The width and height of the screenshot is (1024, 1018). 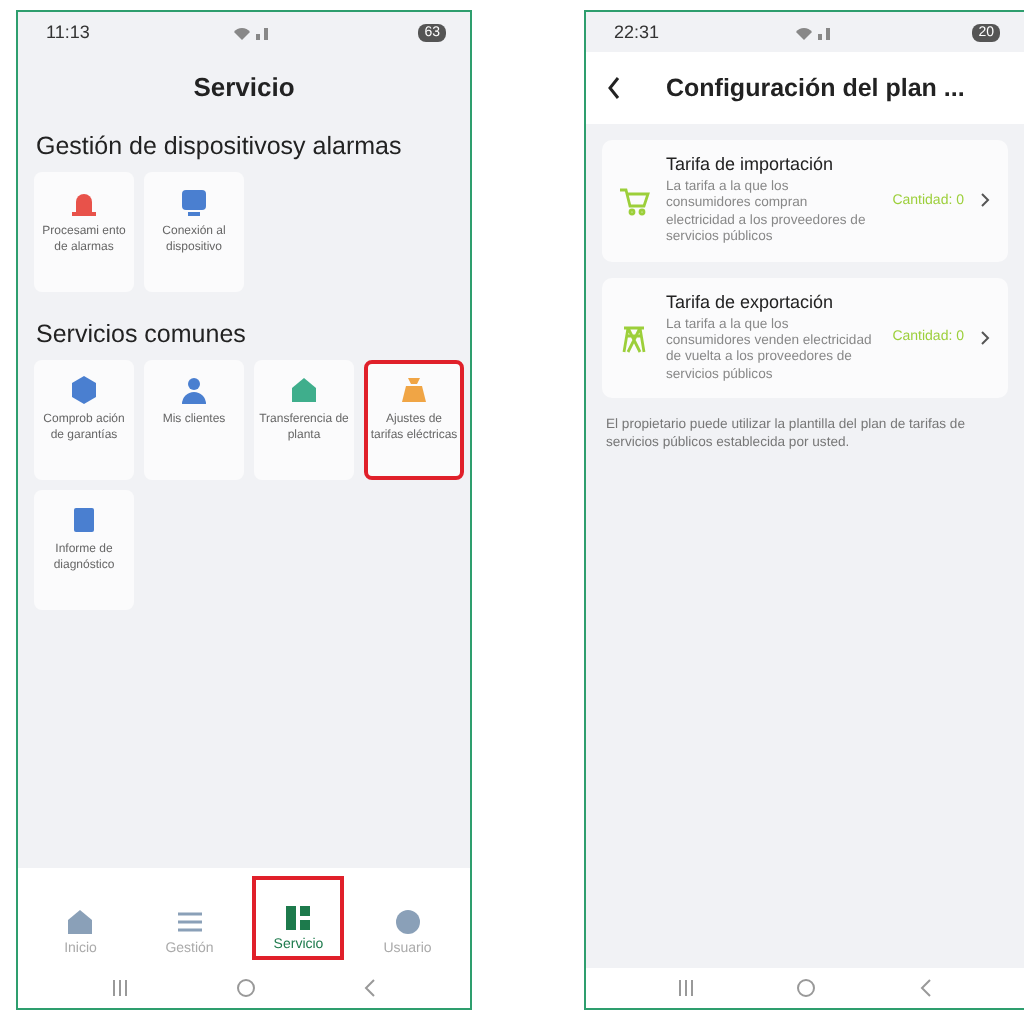 What do you see at coordinates (244, 87) in the screenshot?
I see `screen-title: Servicio` at bounding box center [244, 87].